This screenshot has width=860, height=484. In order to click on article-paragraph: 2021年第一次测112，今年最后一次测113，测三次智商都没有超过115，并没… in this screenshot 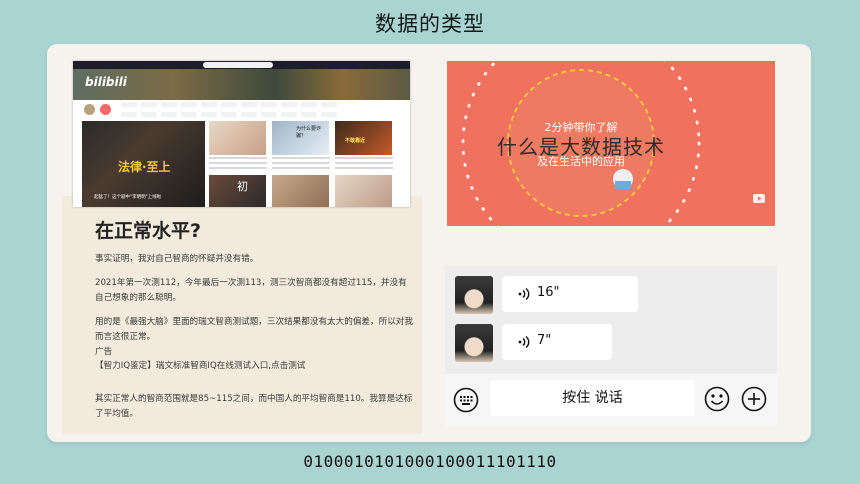, I will do `click(251, 290)`.